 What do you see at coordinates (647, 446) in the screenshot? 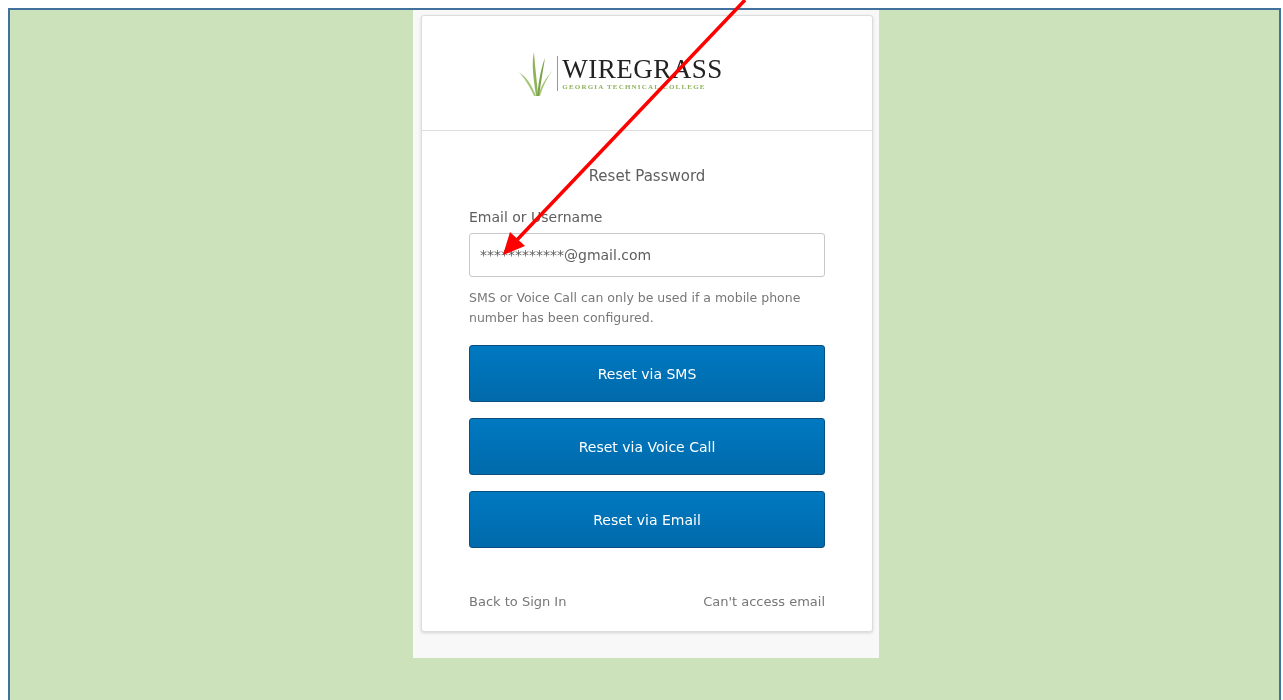
I see `reset-button: Reset via Voice Call` at bounding box center [647, 446].